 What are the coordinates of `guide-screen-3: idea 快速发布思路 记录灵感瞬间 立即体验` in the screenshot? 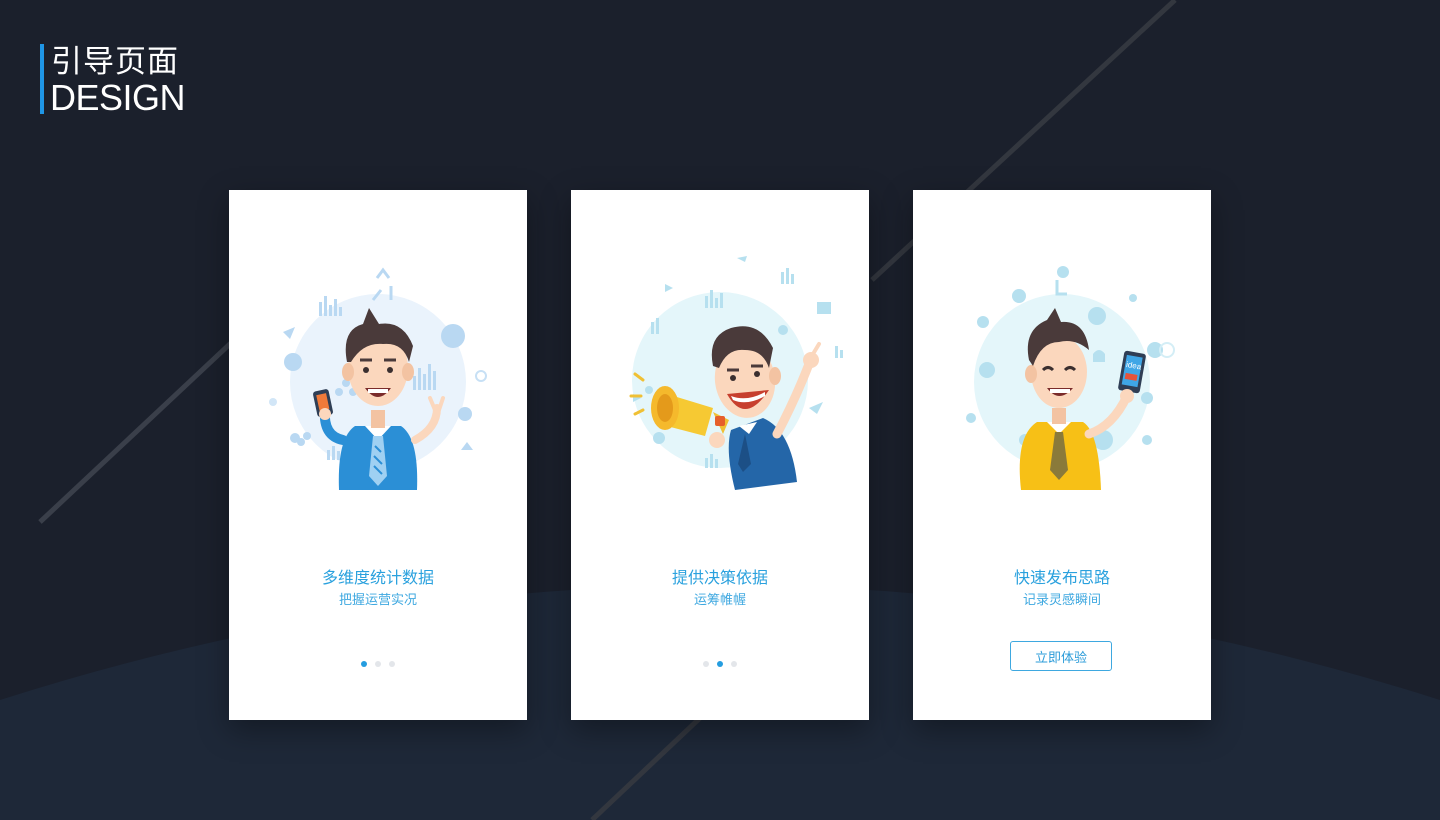 It's located at (1062, 455).